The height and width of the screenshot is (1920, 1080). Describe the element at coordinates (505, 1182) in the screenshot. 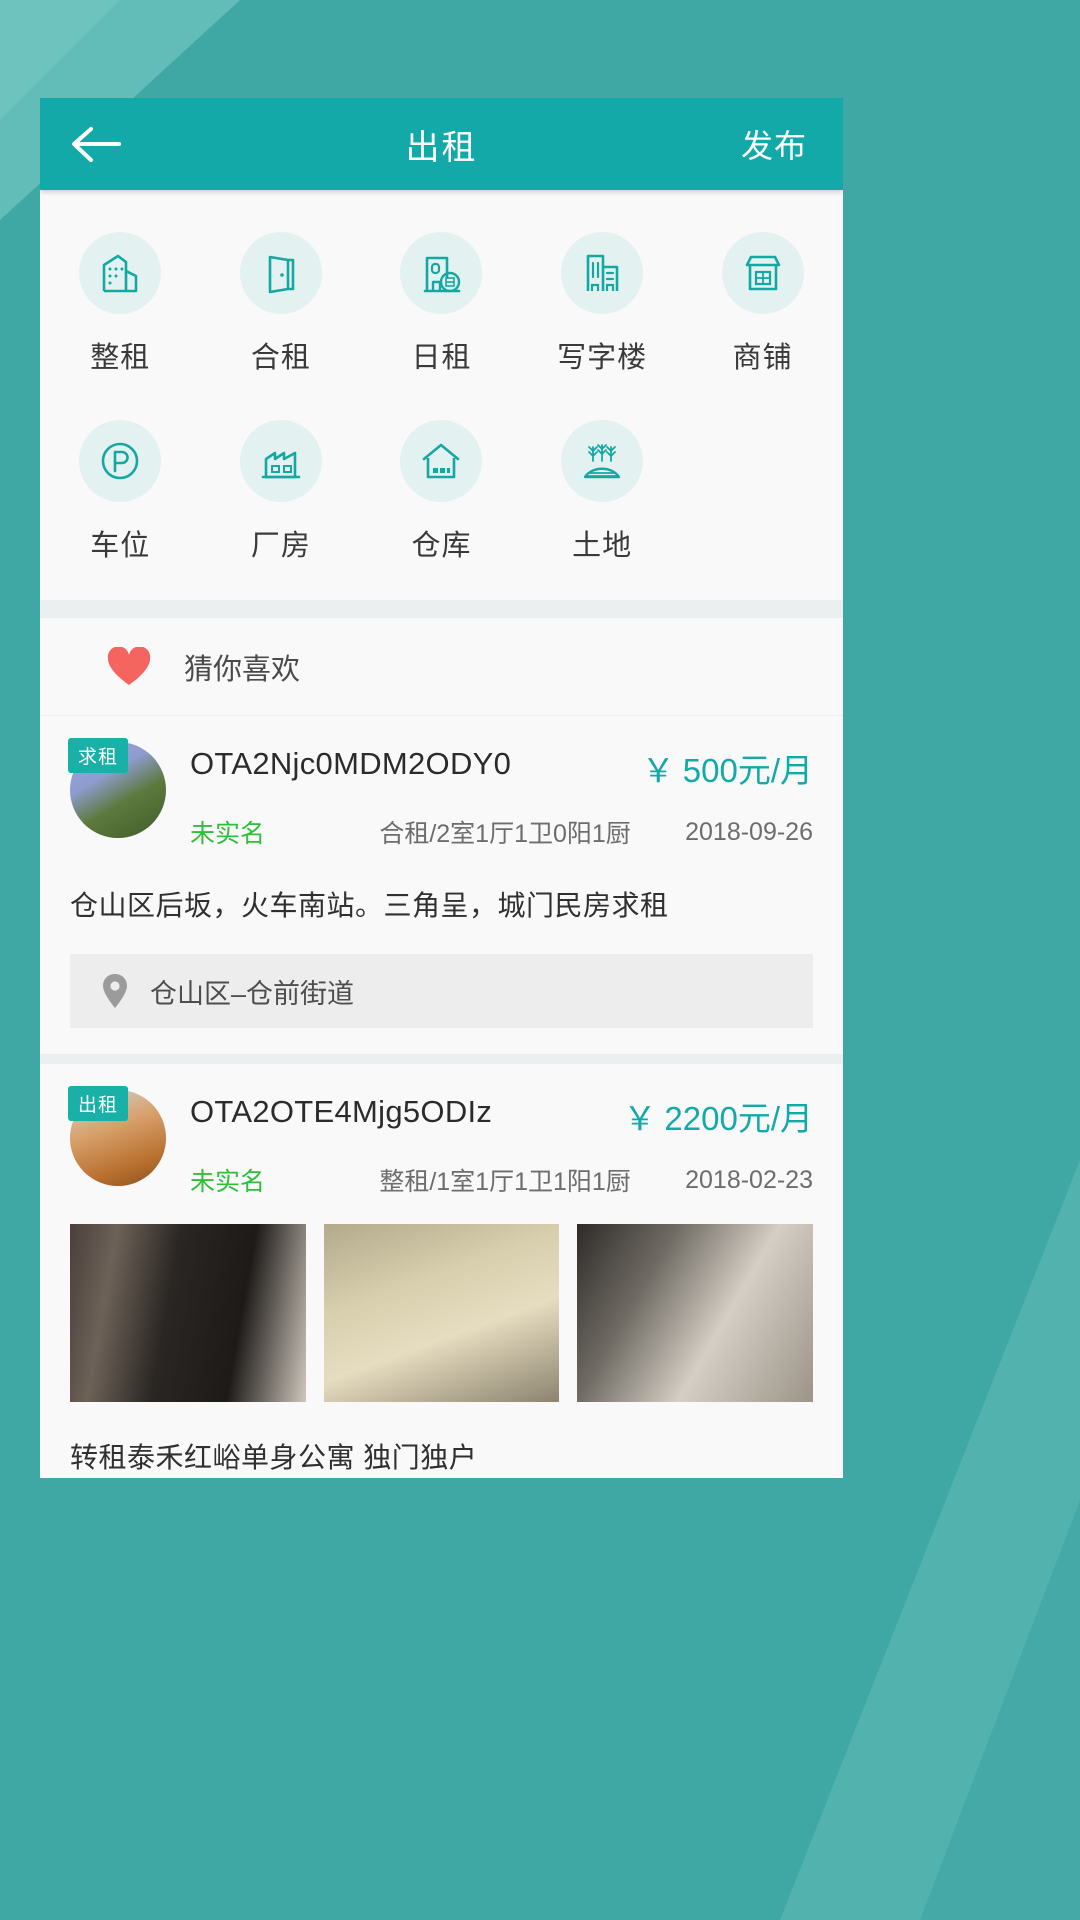

I see `listing-spec: 整租/1室1厅1卫1阳1厨` at that location.